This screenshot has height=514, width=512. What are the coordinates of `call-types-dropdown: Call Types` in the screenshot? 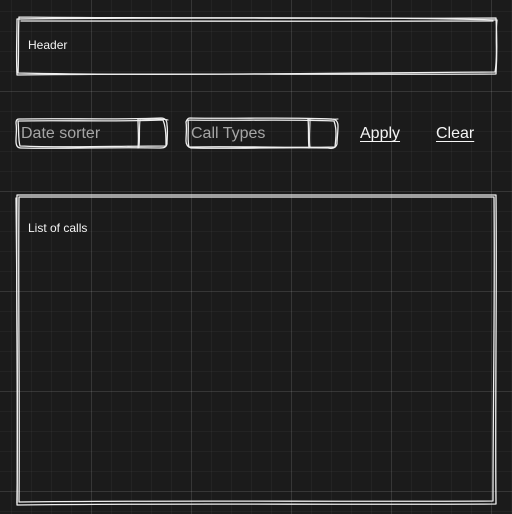 It's located at (262, 133).